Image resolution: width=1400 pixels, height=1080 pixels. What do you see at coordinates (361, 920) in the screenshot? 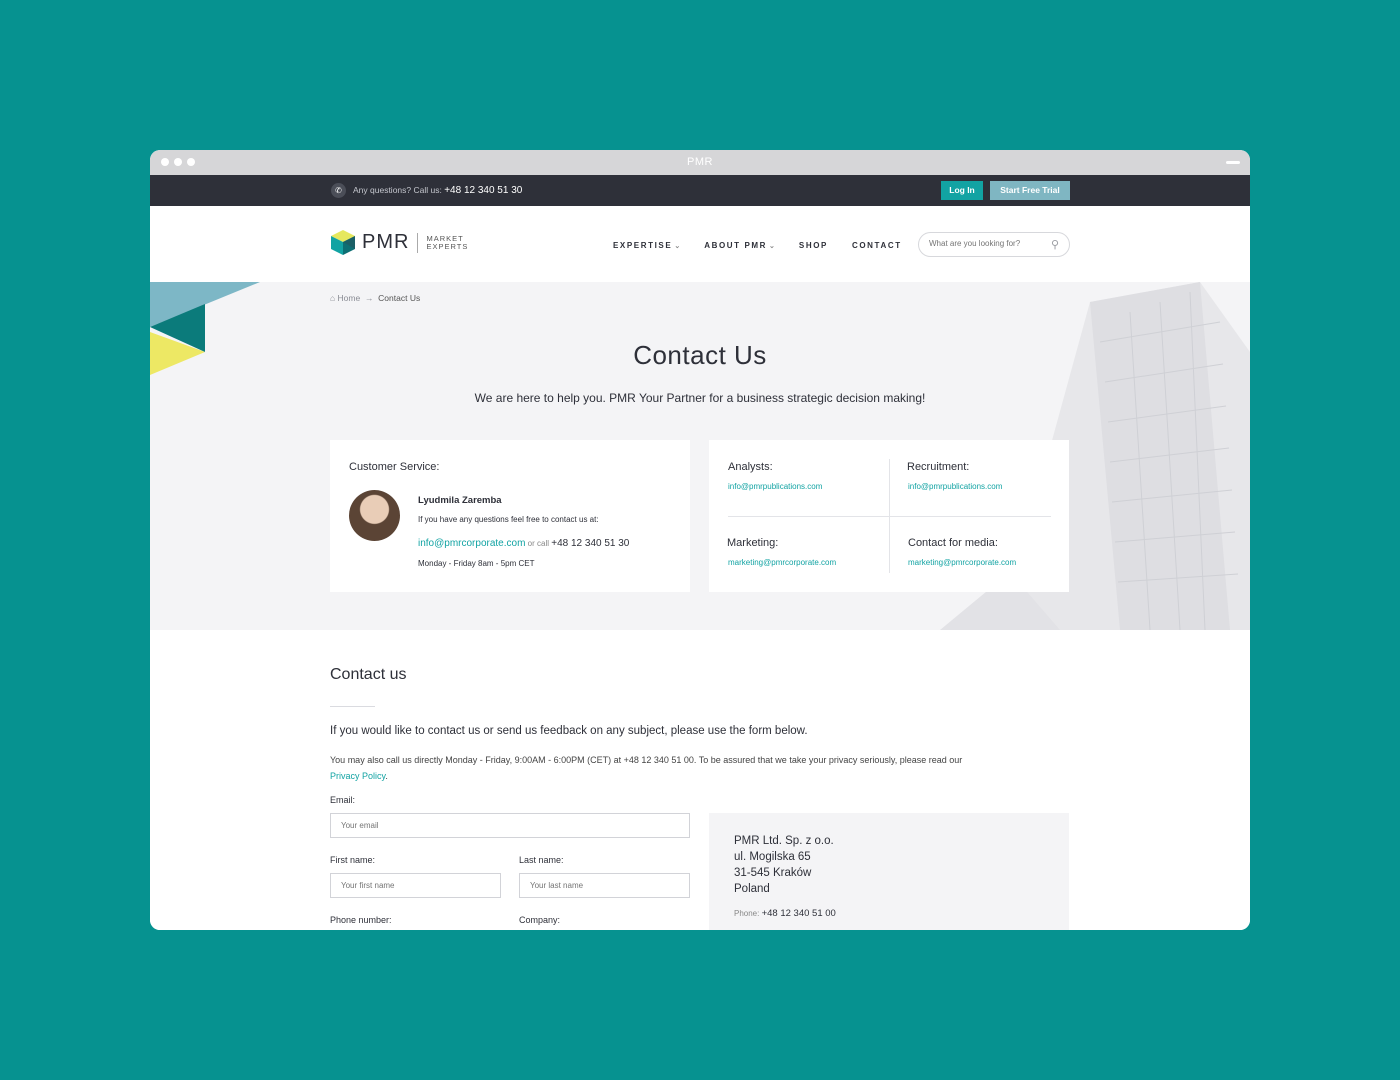
I see `phone-number-label: Phone number:` at bounding box center [361, 920].